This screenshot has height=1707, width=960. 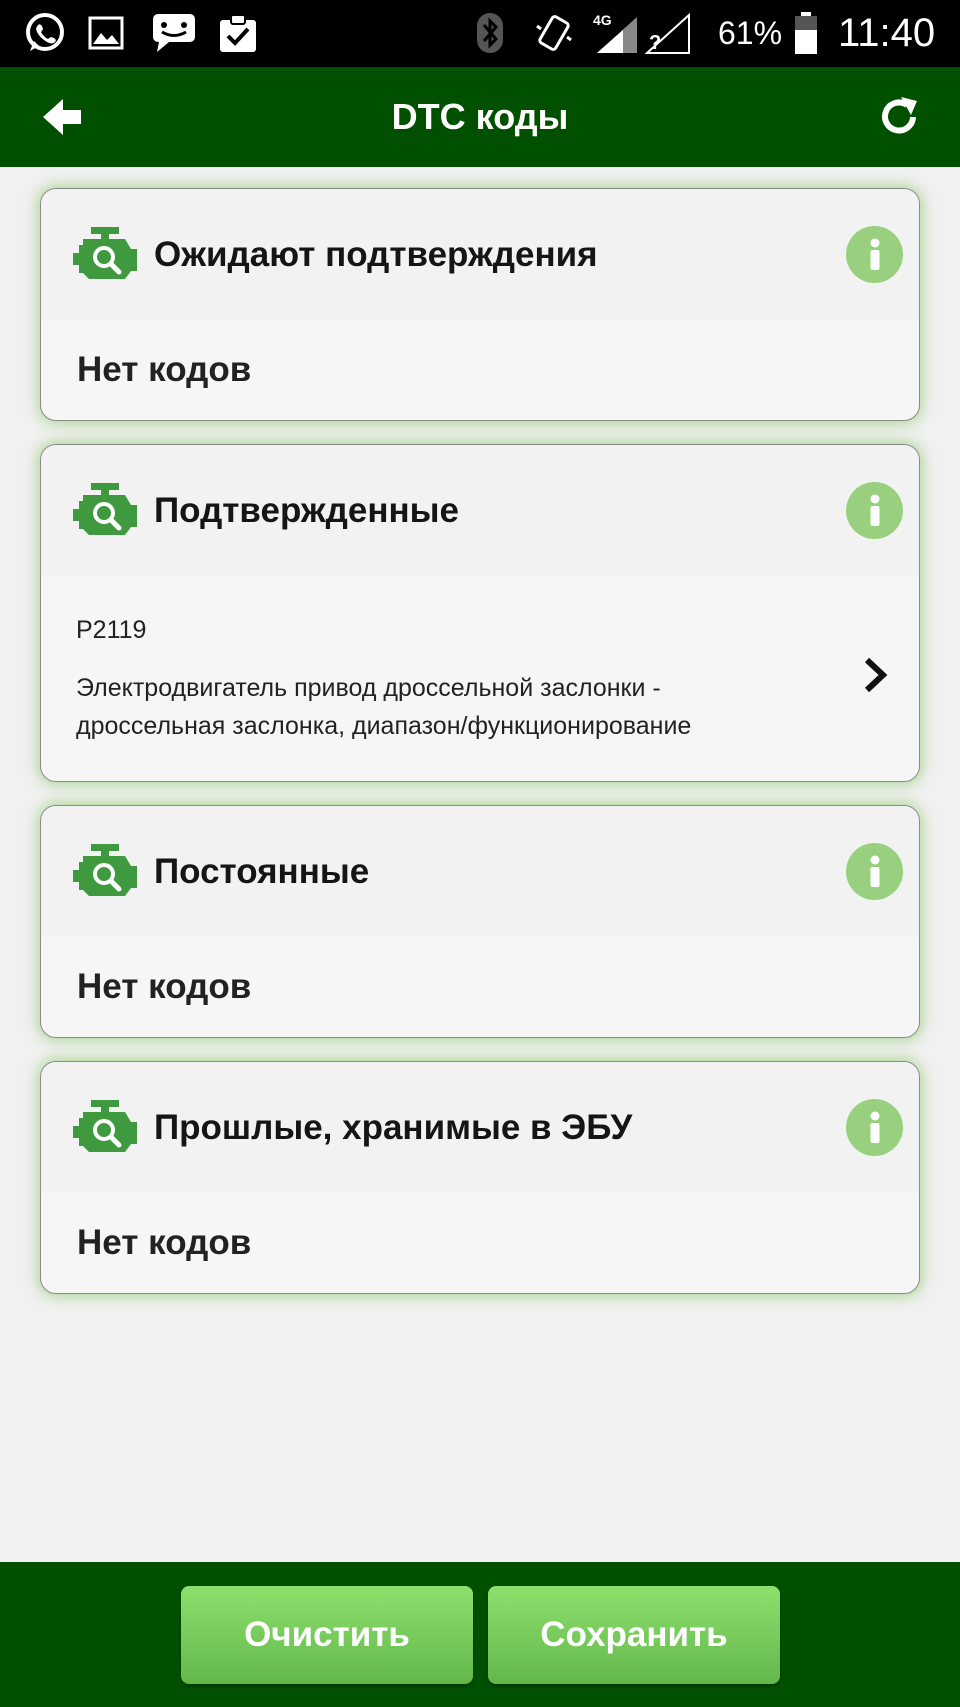 I want to click on whatsapp-icon, so click(x=45, y=33).